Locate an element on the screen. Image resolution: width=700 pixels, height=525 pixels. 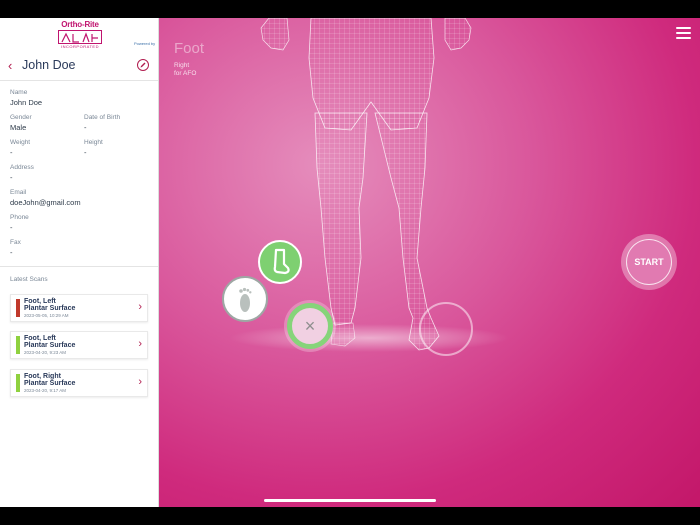
edit-icon is located at coordinates (143, 65).